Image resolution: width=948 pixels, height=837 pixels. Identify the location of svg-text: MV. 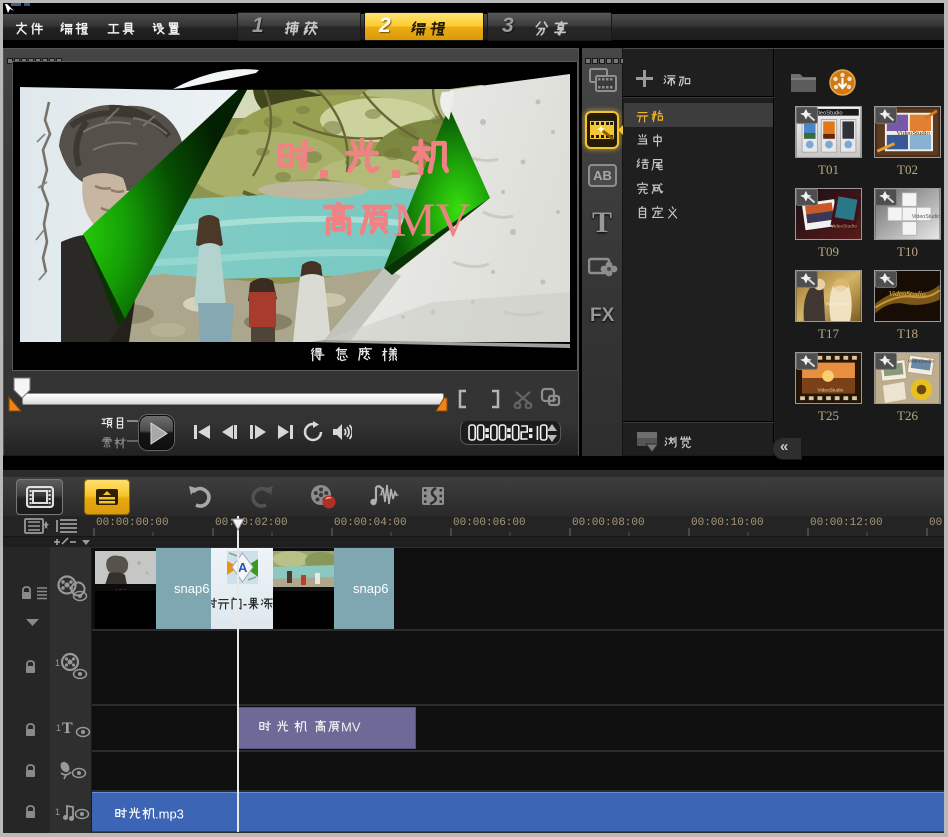
(432, 220).